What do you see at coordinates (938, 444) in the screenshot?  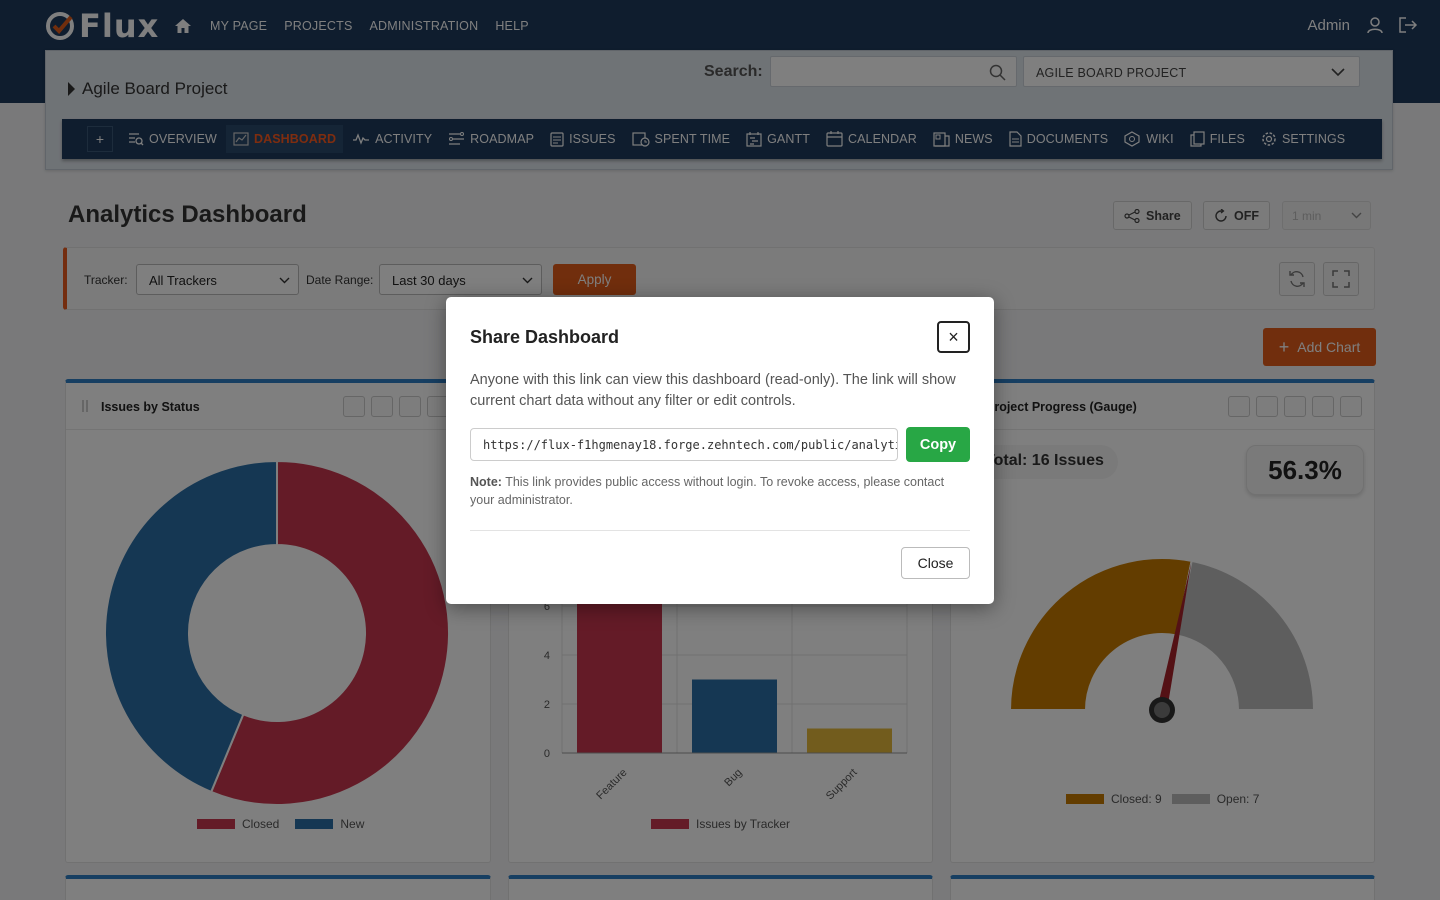 I see `copy-button: Copy` at bounding box center [938, 444].